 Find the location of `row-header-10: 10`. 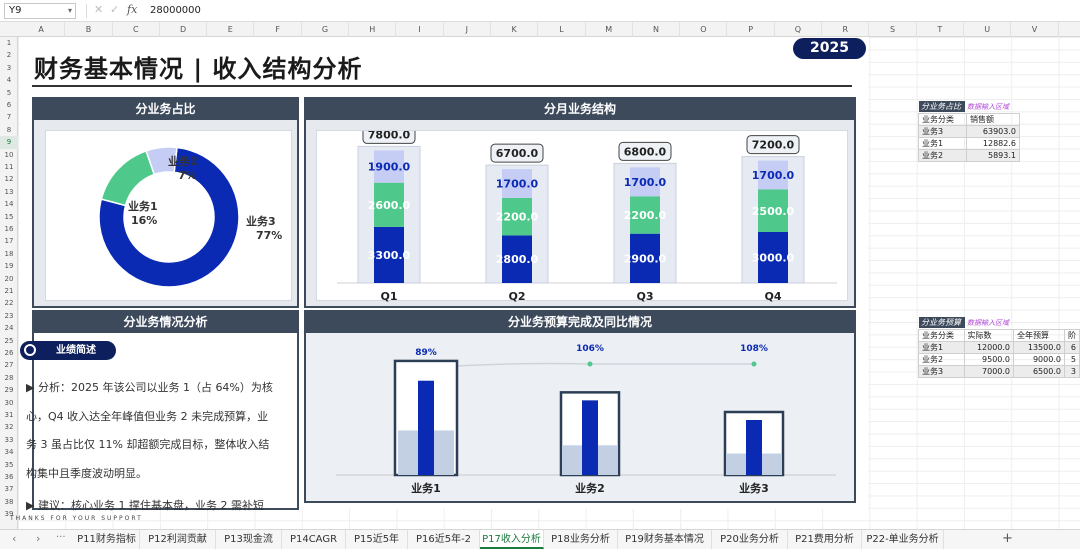

row-header-10: 10 is located at coordinates (9, 155).